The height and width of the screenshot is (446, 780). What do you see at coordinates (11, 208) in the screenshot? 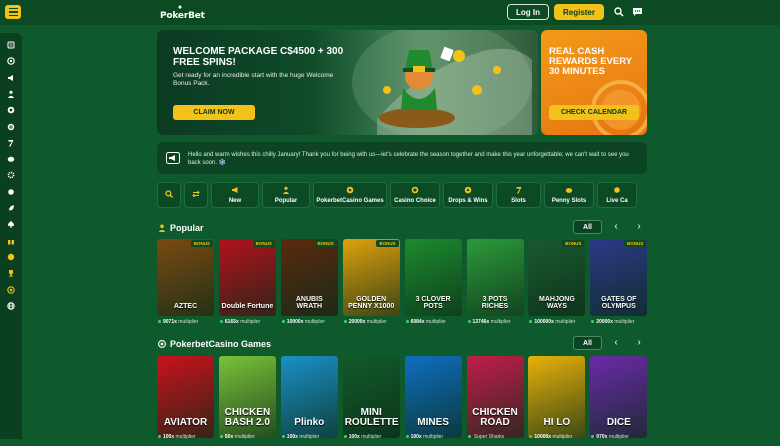
I see `rocket-icon` at bounding box center [11, 208].